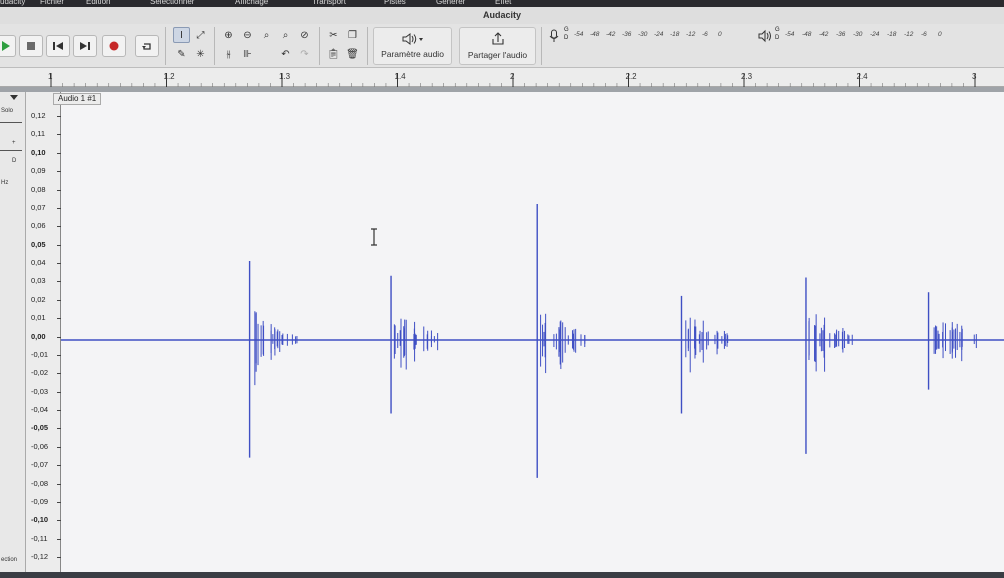 This screenshot has height=578, width=1004. Describe the element at coordinates (114, 46) in the screenshot. I see `record-button` at that location.